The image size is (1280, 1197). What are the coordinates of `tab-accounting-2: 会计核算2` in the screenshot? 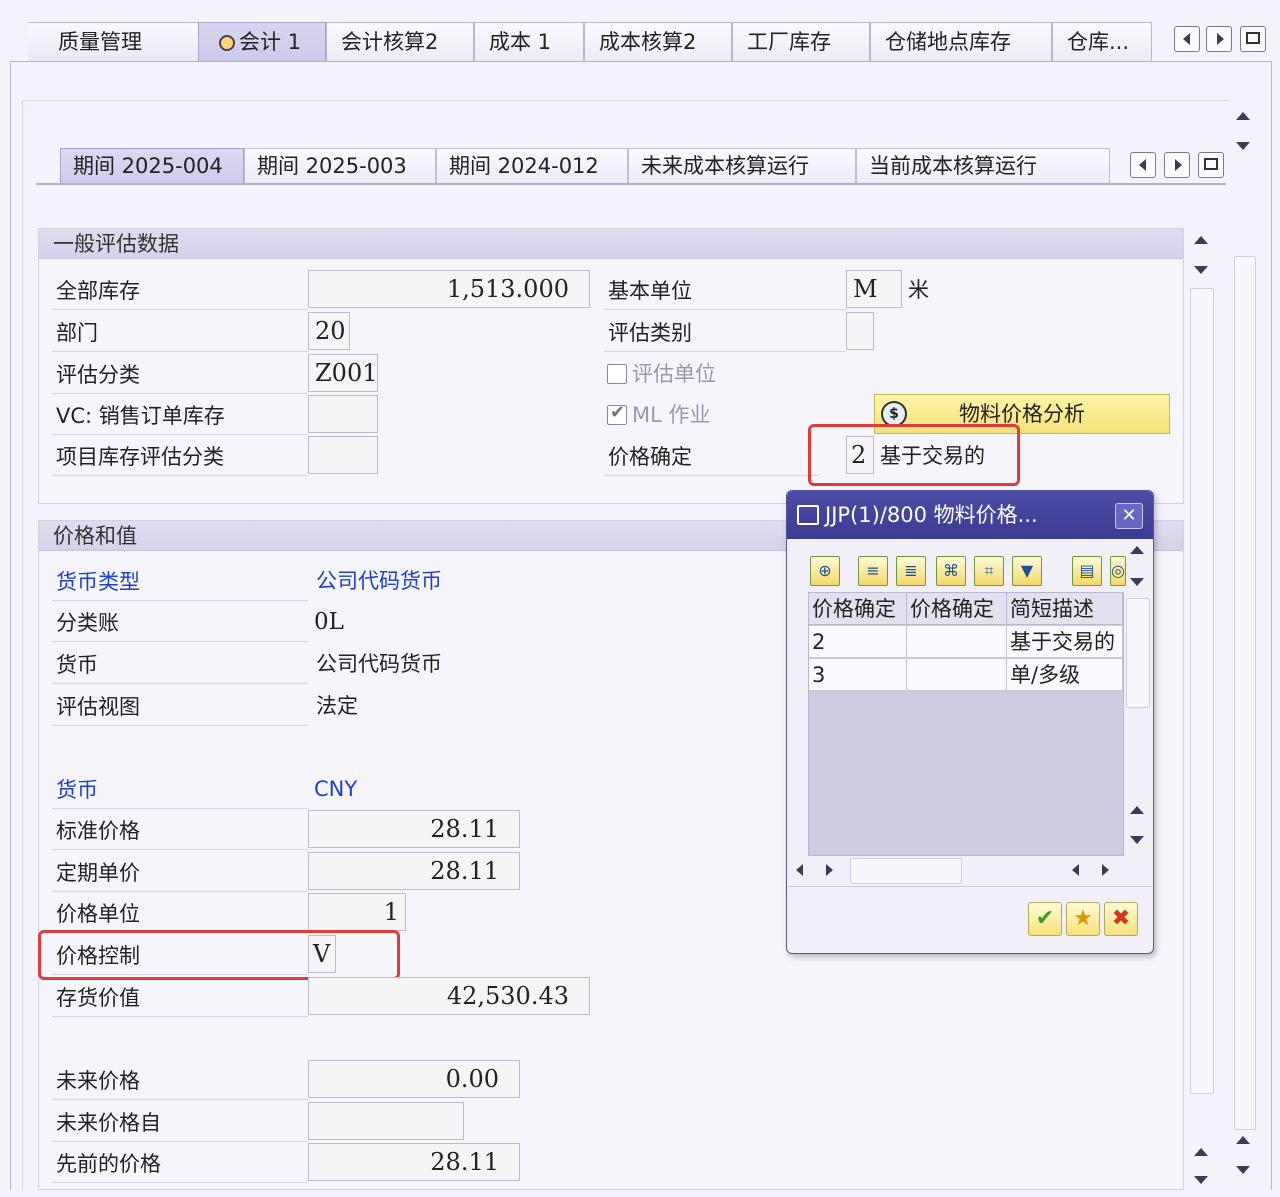 It's located at (400, 42).